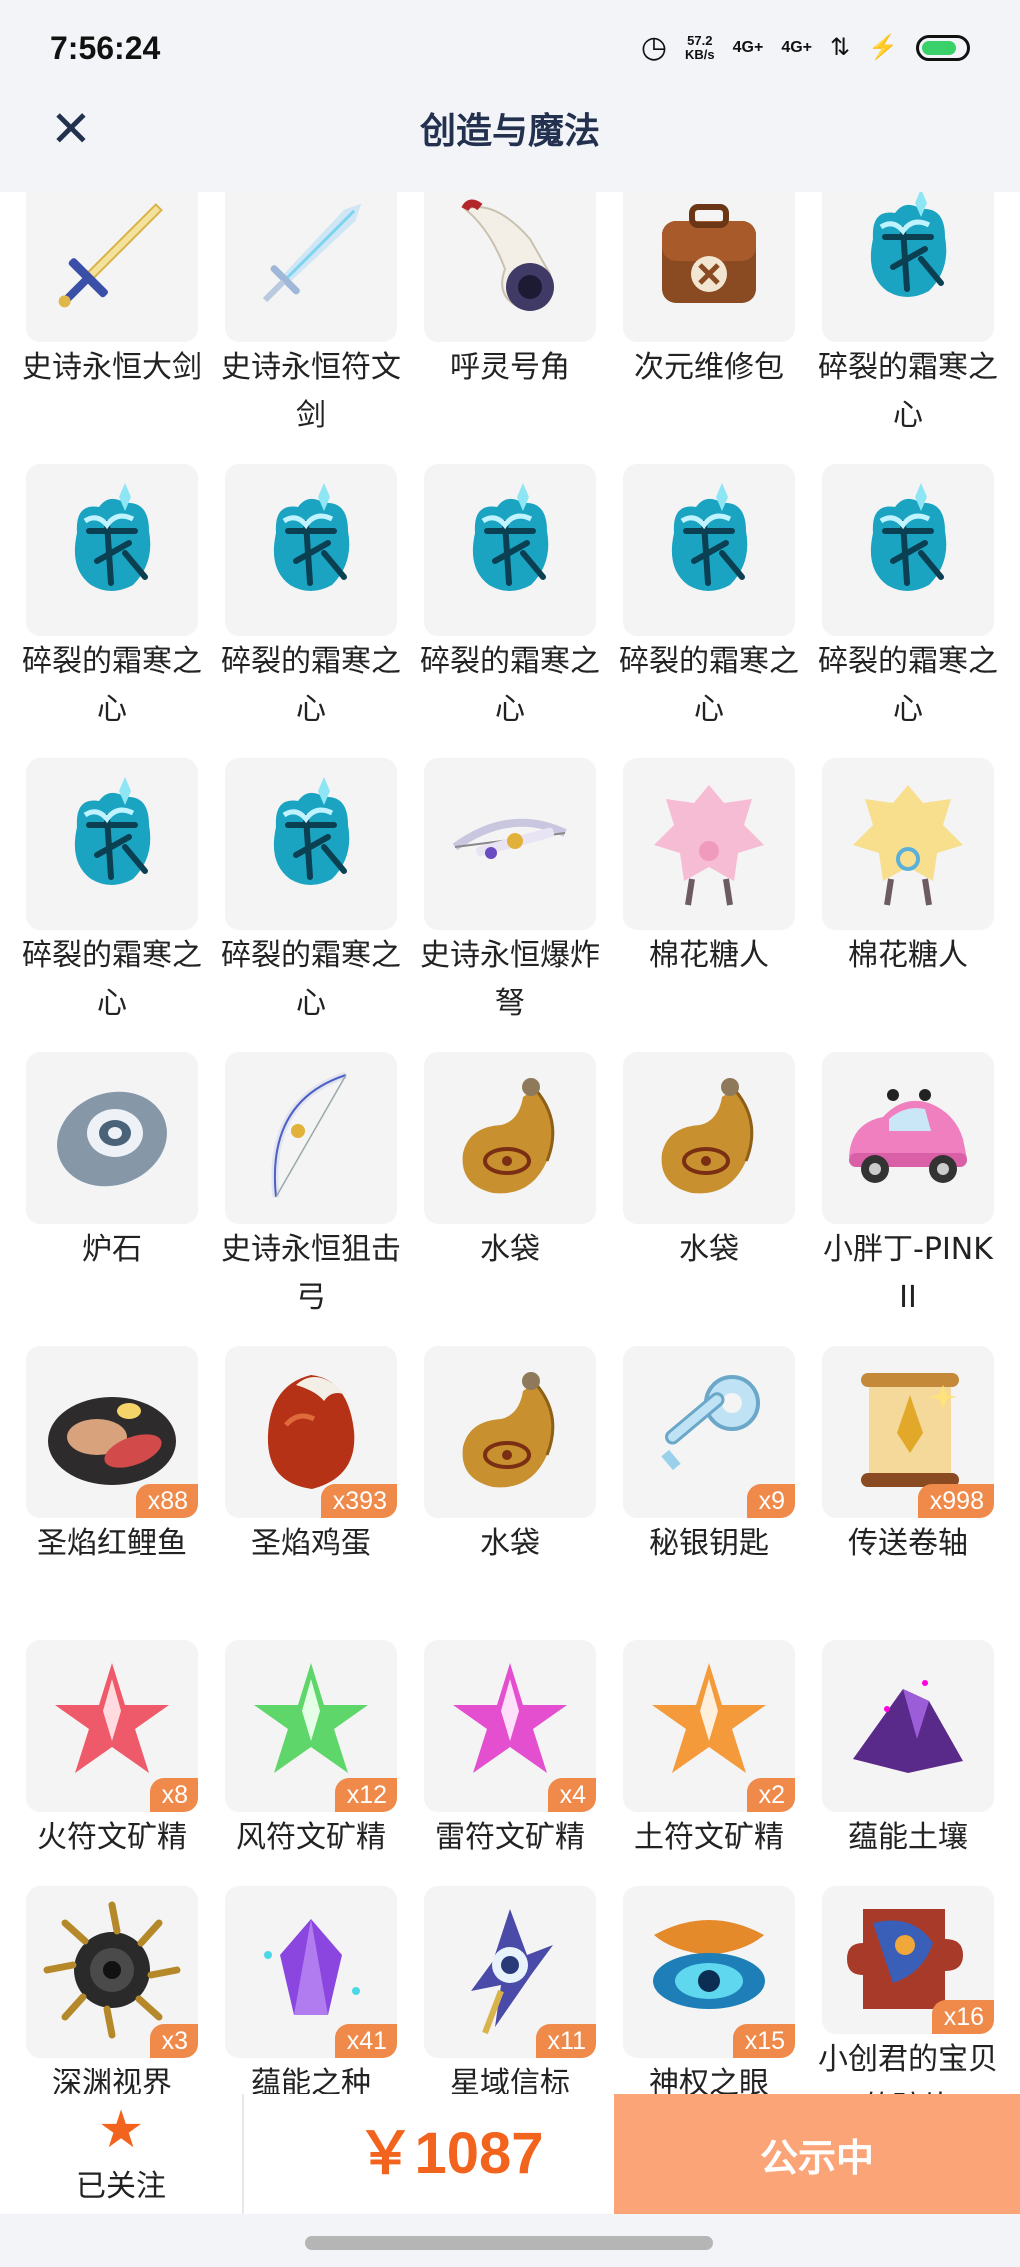 The image size is (1020, 2267). What do you see at coordinates (943, 47) in the screenshot?
I see `battery-icon` at bounding box center [943, 47].